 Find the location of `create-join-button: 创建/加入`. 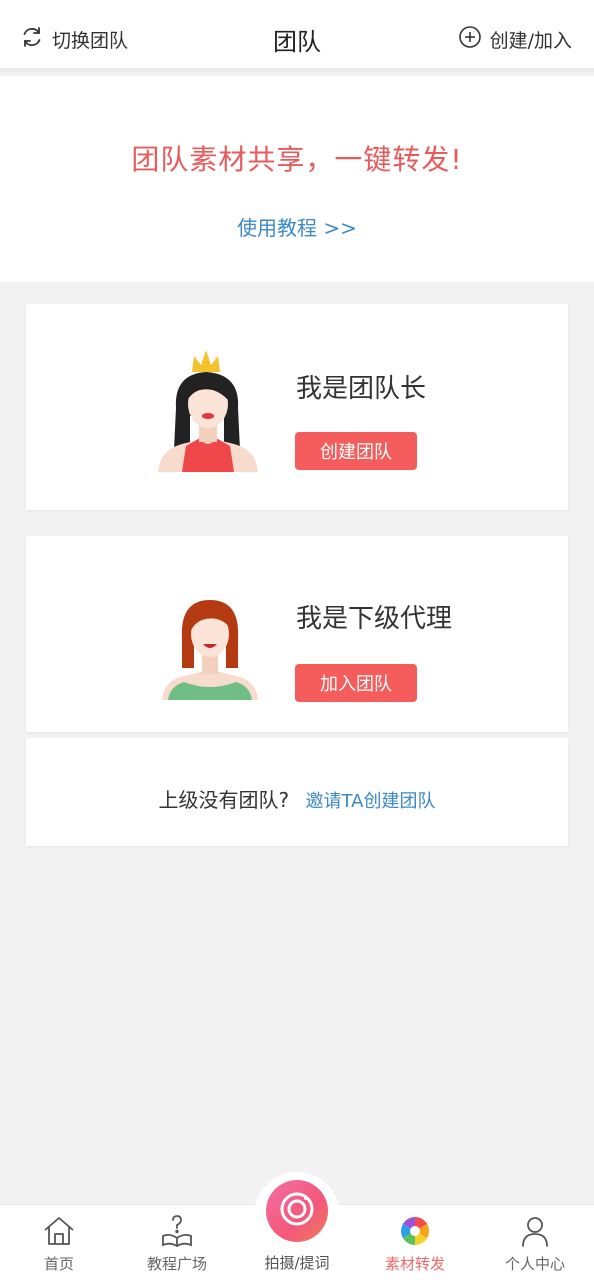

create-join-button: 创建/加入 is located at coordinates (515, 39).